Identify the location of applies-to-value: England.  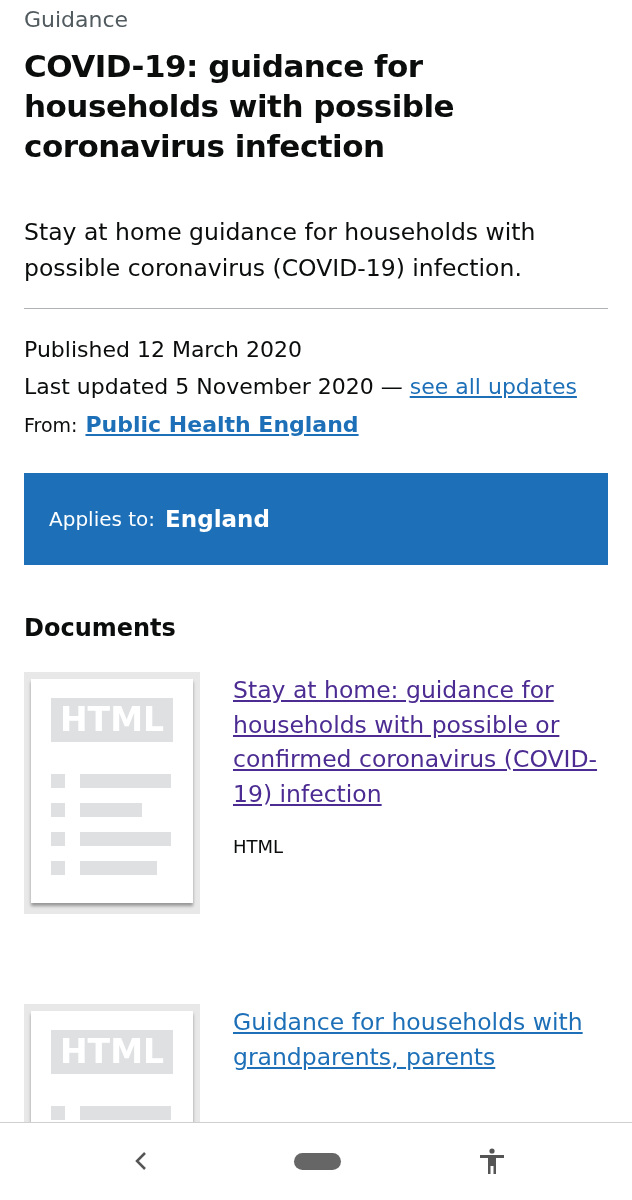
(217, 519).